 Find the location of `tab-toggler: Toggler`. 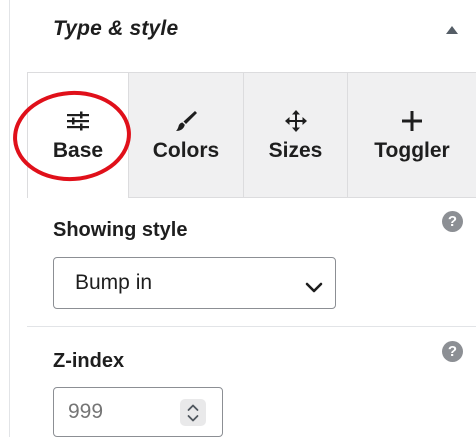

tab-toggler: Toggler is located at coordinates (412, 135).